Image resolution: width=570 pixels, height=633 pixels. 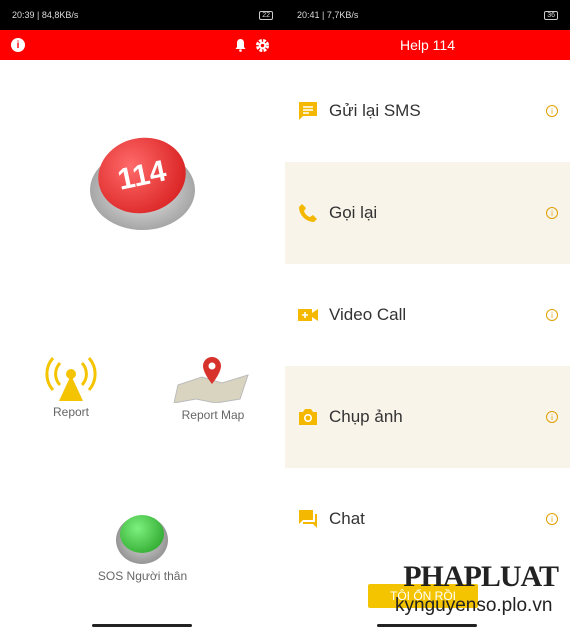 What do you see at coordinates (71, 379) in the screenshot?
I see `broadcast-icon` at bounding box center [71, 379].